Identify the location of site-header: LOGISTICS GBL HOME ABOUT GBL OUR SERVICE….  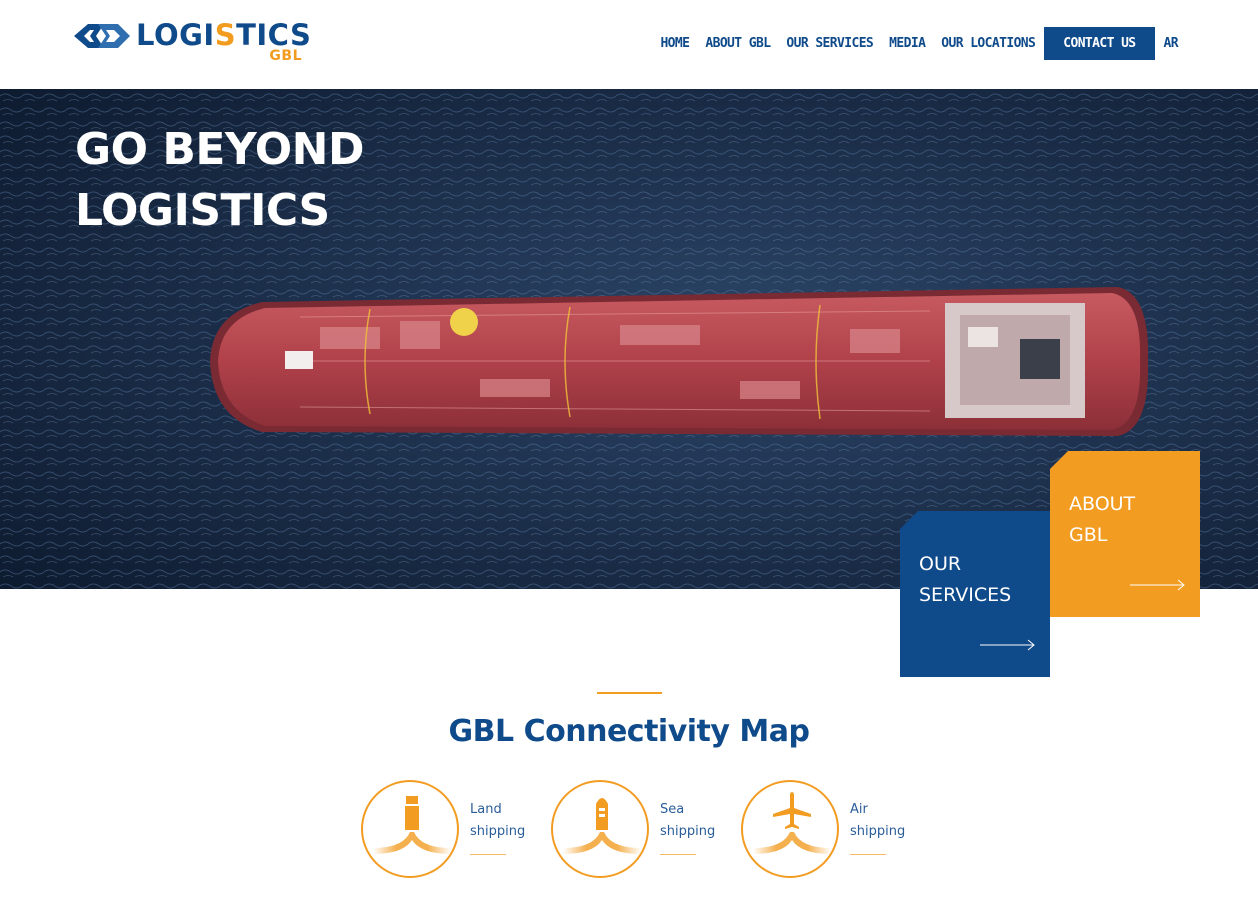
(629, 44).